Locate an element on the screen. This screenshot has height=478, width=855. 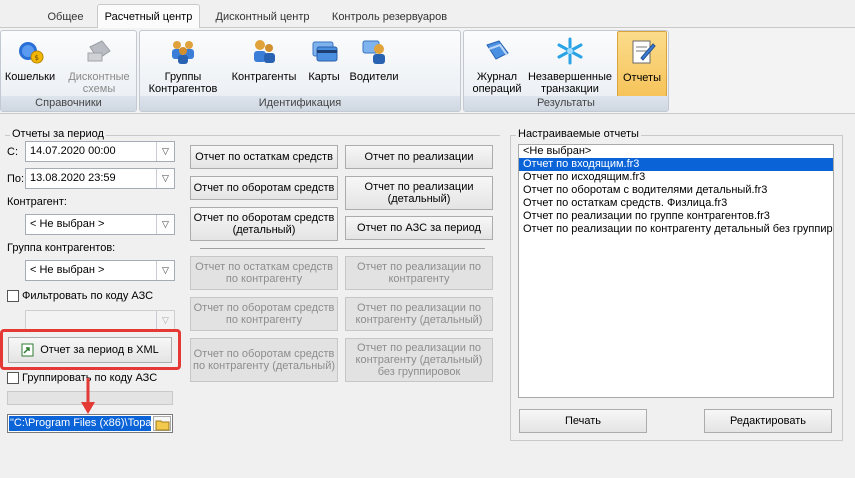
sales-contr-label-1: Отчет по реализации по is located at coordinates (419, 267).